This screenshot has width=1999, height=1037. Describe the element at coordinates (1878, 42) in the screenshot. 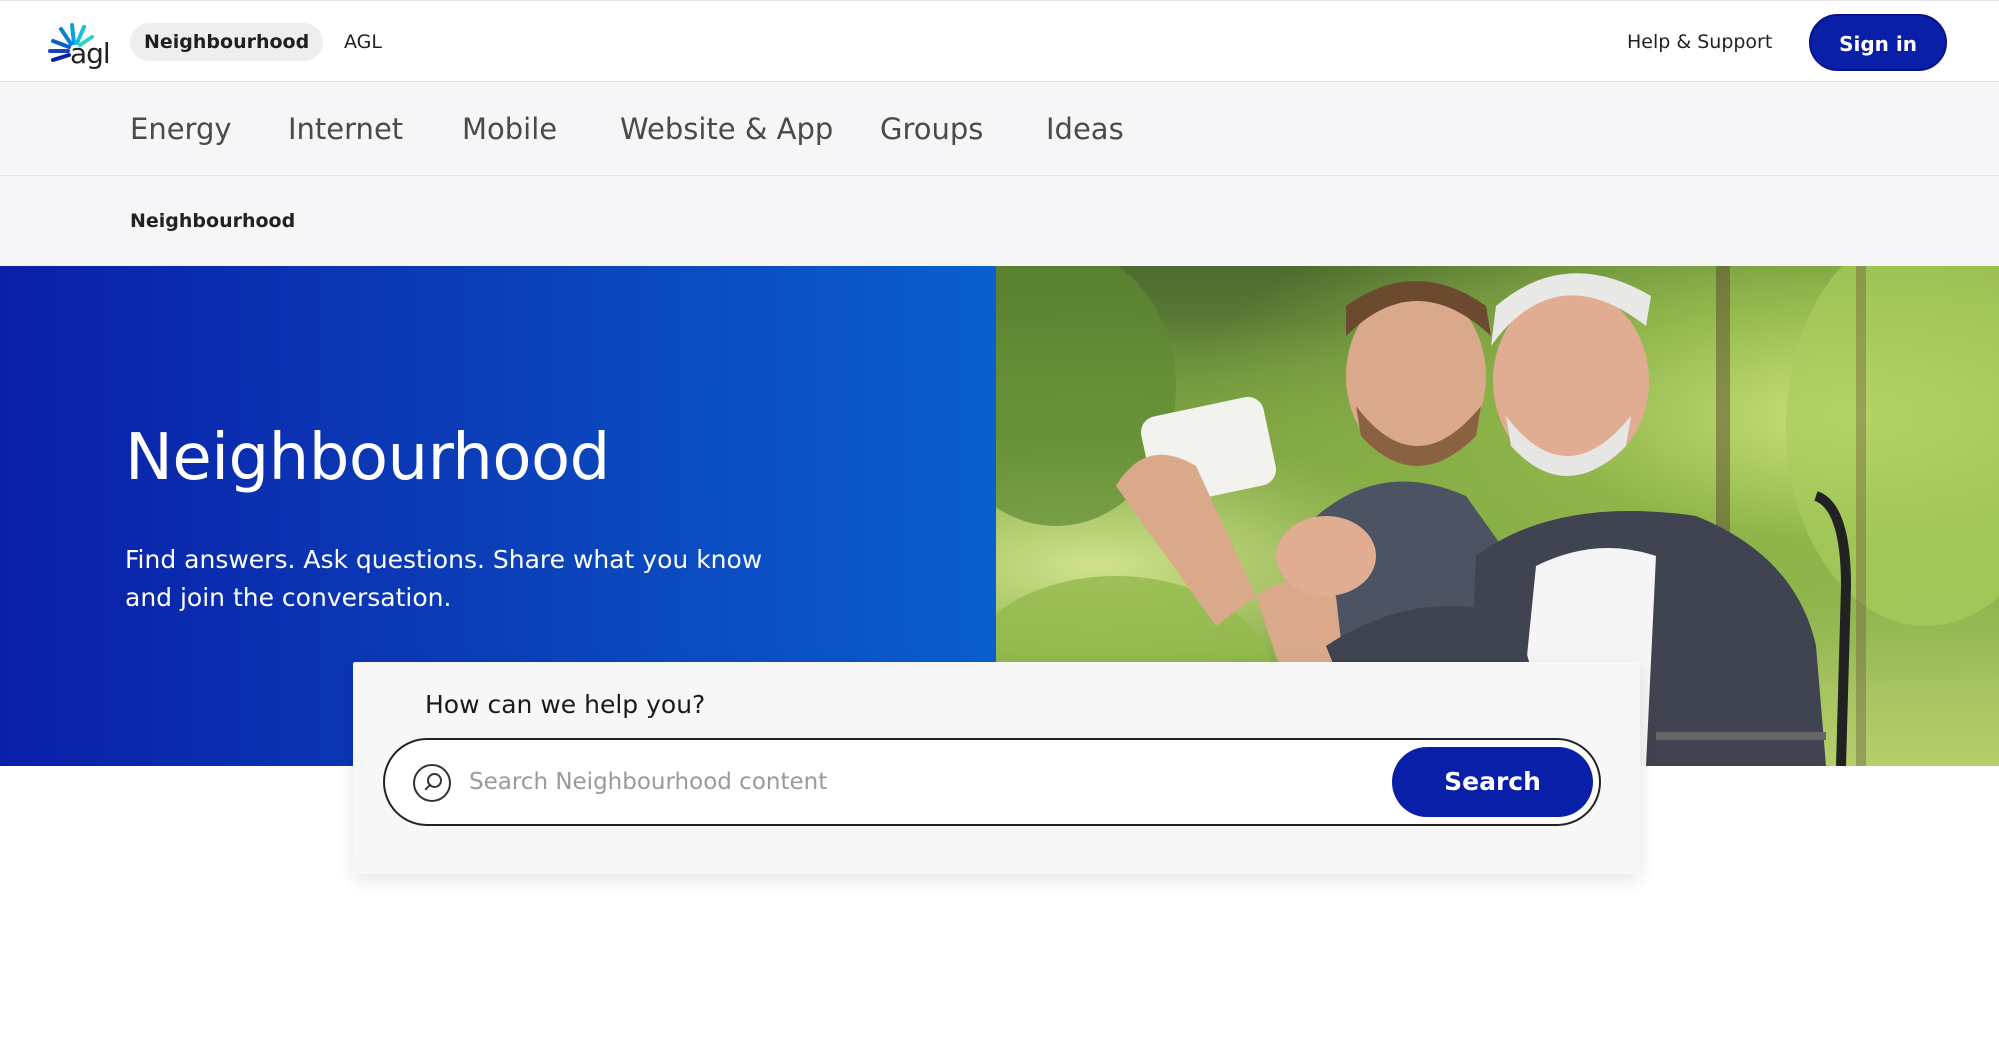

I see `sign-in-button: Sign in` at that location.